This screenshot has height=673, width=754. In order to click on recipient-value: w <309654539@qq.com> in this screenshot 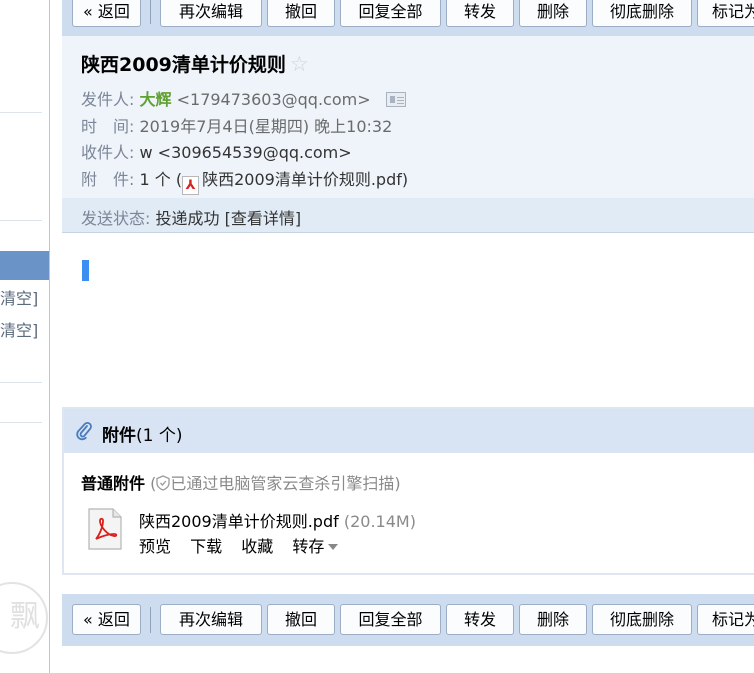, I will do `click(246, 152)`.